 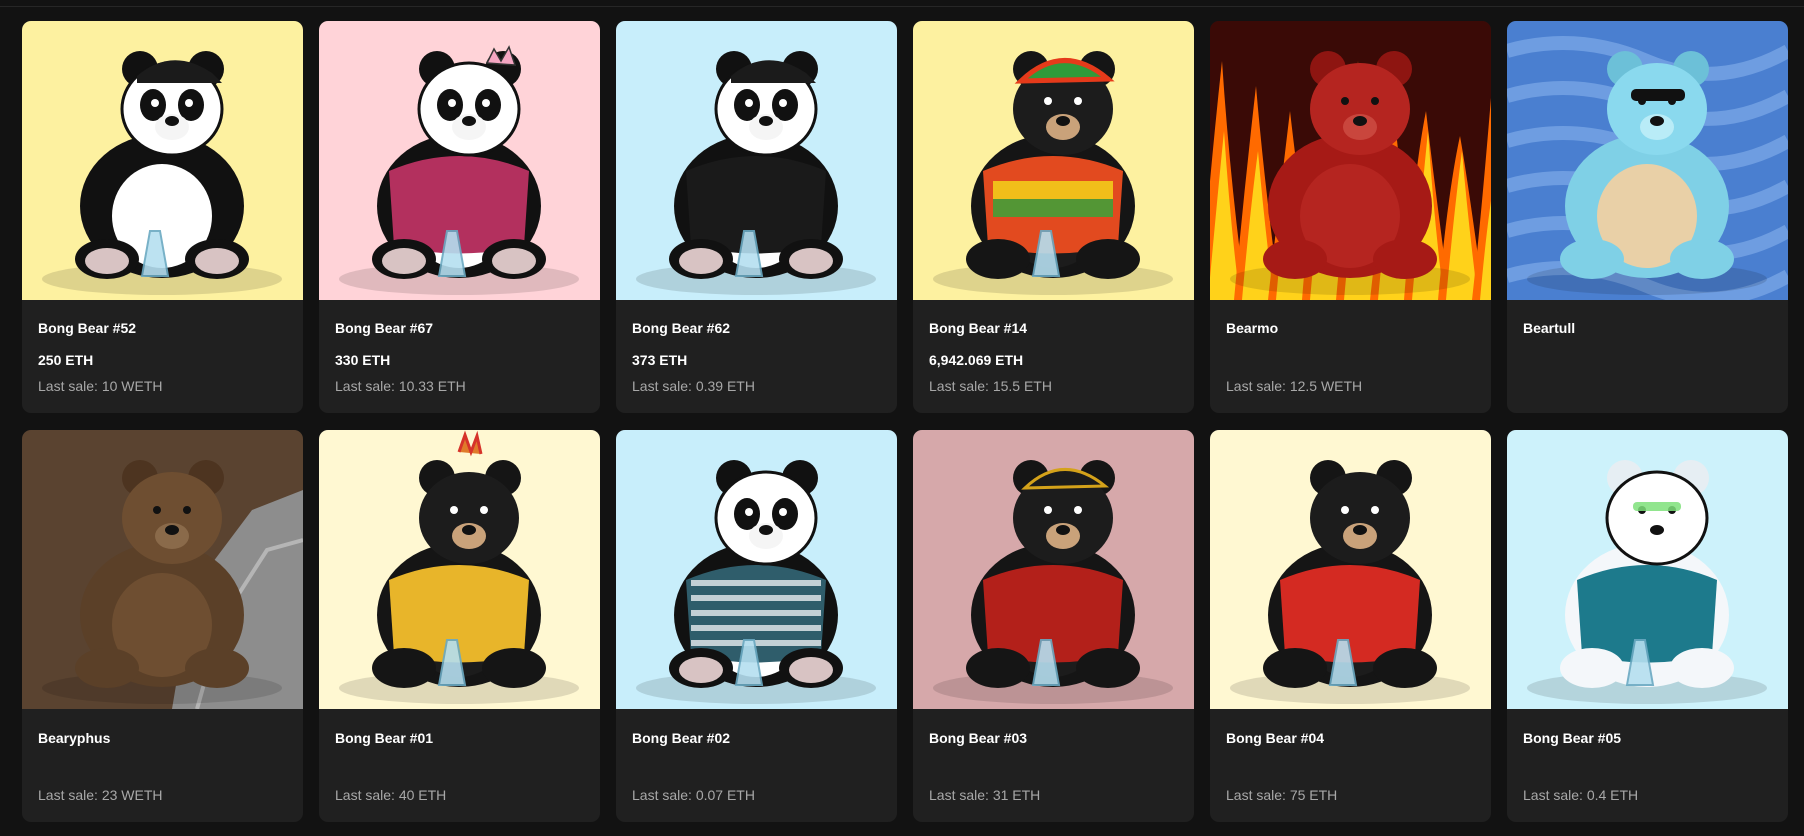 What do you see at coordinates (400, 386) in the screenshot?
I see `nft-last-sale: Last sale: 10.33 ETH` at bounding box center [400, 386].